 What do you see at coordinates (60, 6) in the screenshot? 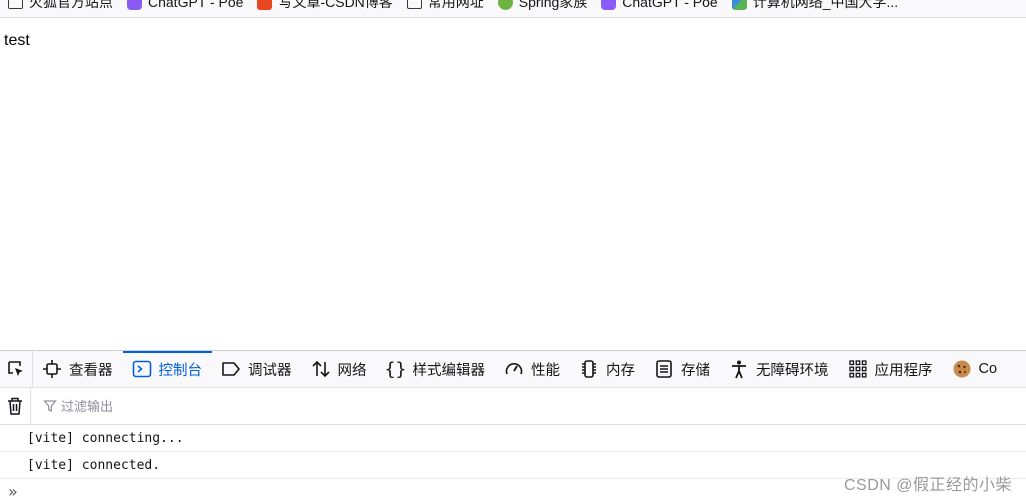
I see `bookmark-firefox-official: 火狐官方站点` at bounding box center [60, 6].